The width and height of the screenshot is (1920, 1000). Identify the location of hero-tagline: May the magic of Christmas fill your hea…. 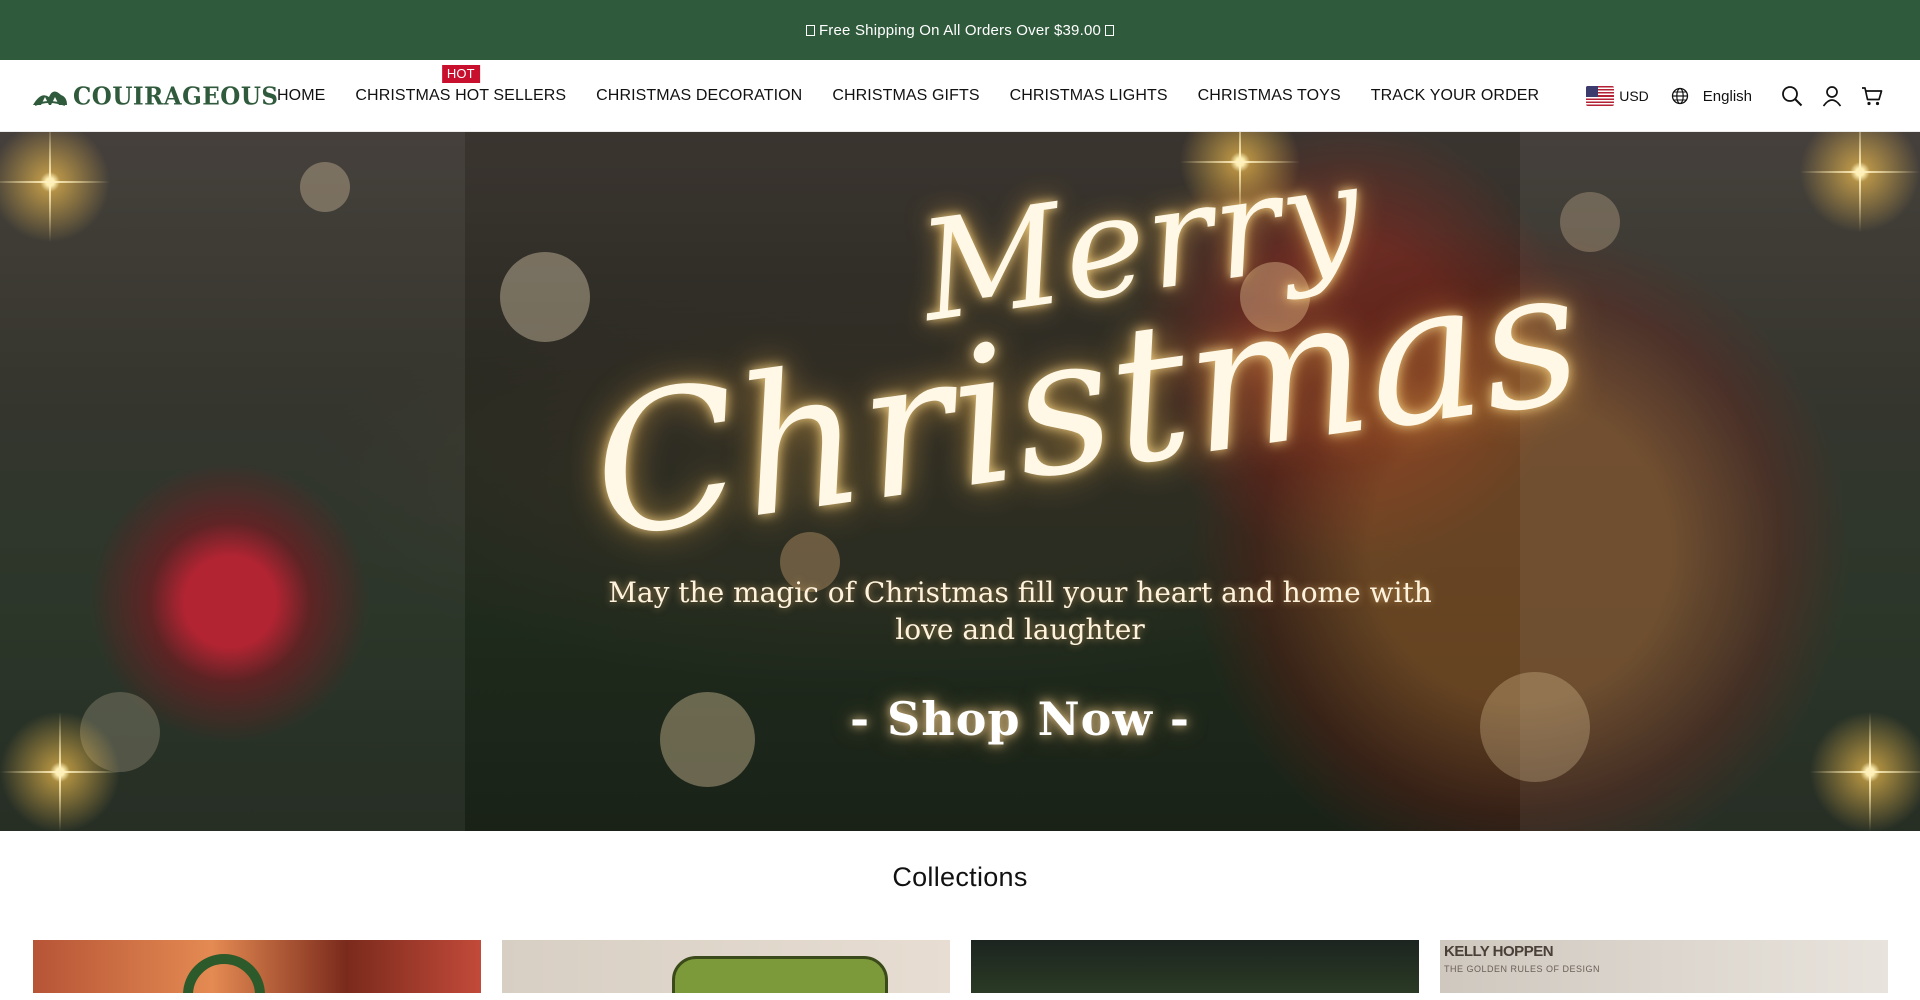
(1020, 611).